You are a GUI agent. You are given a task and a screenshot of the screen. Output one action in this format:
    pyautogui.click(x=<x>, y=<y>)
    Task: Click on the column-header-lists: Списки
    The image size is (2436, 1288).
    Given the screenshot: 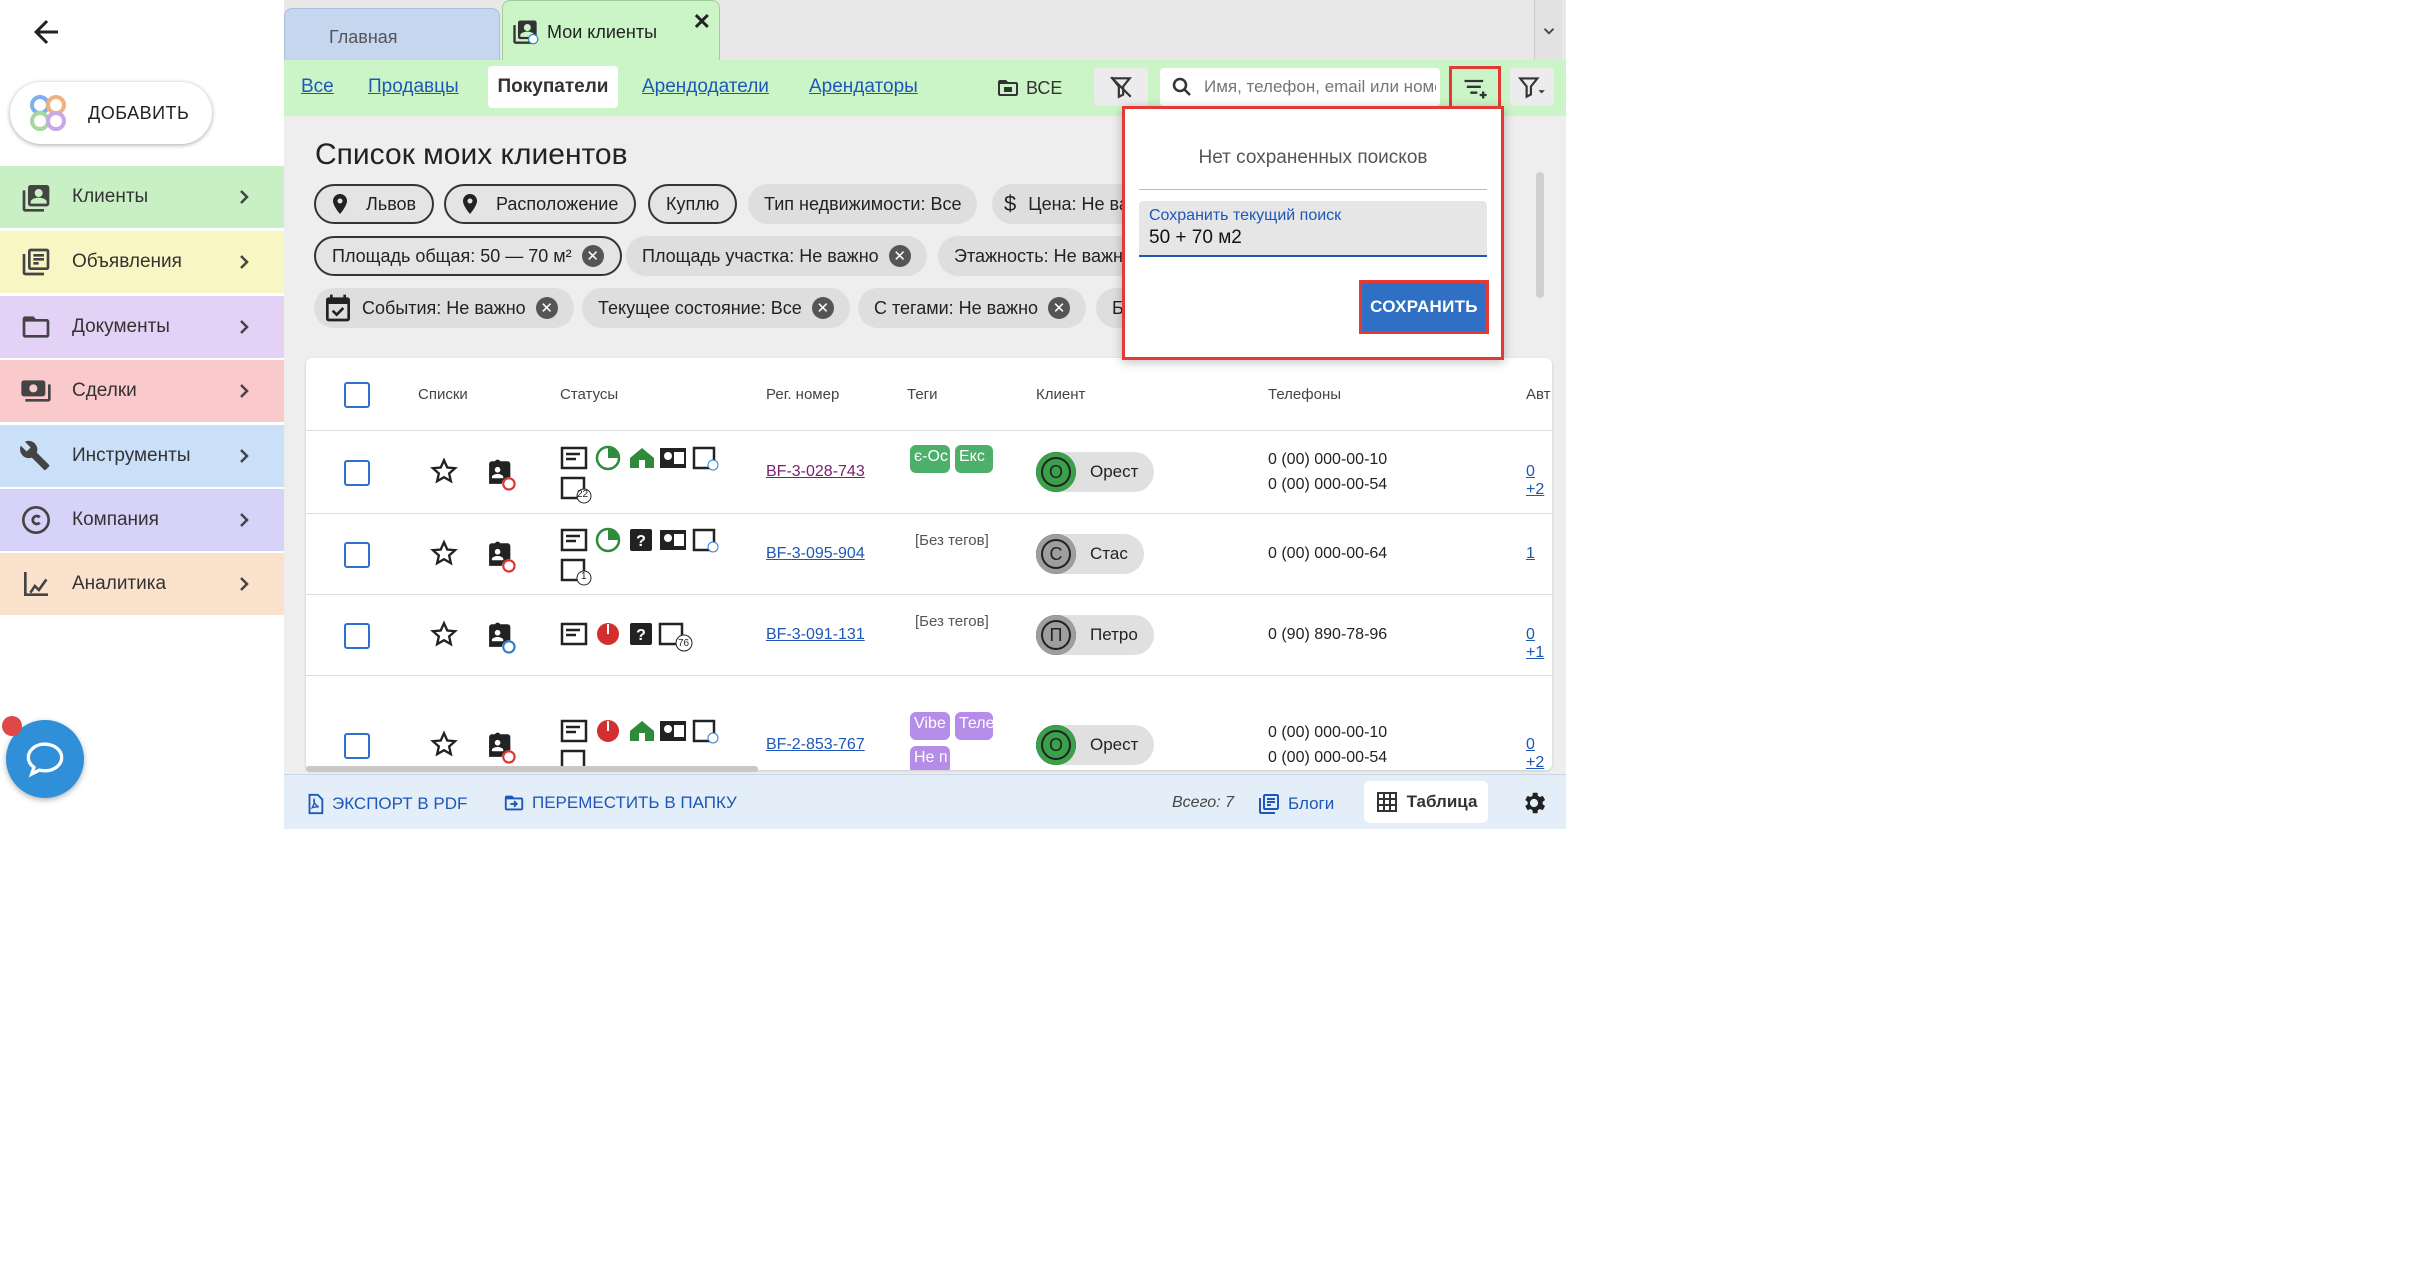 What is the action you would take?
    pyautogui.click(x=443, y=394)
    